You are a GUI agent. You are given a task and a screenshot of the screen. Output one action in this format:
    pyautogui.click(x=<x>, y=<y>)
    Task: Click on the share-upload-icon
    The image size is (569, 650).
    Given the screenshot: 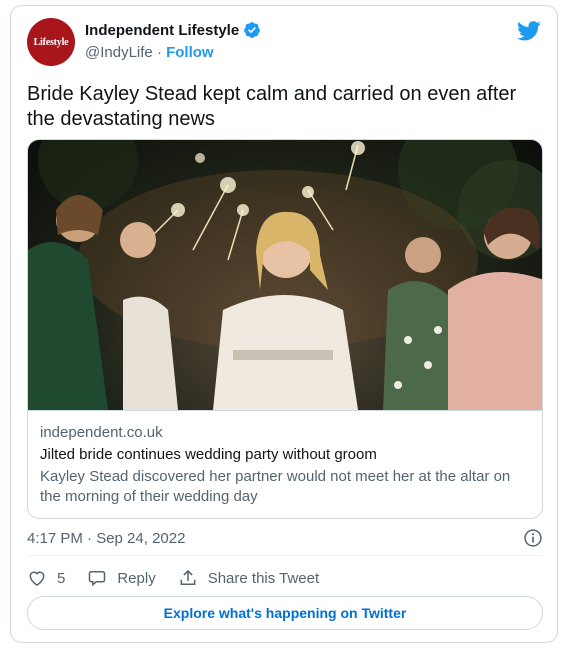 What is the action you would take?
    pyautogui.click(x=188, y=577)
    